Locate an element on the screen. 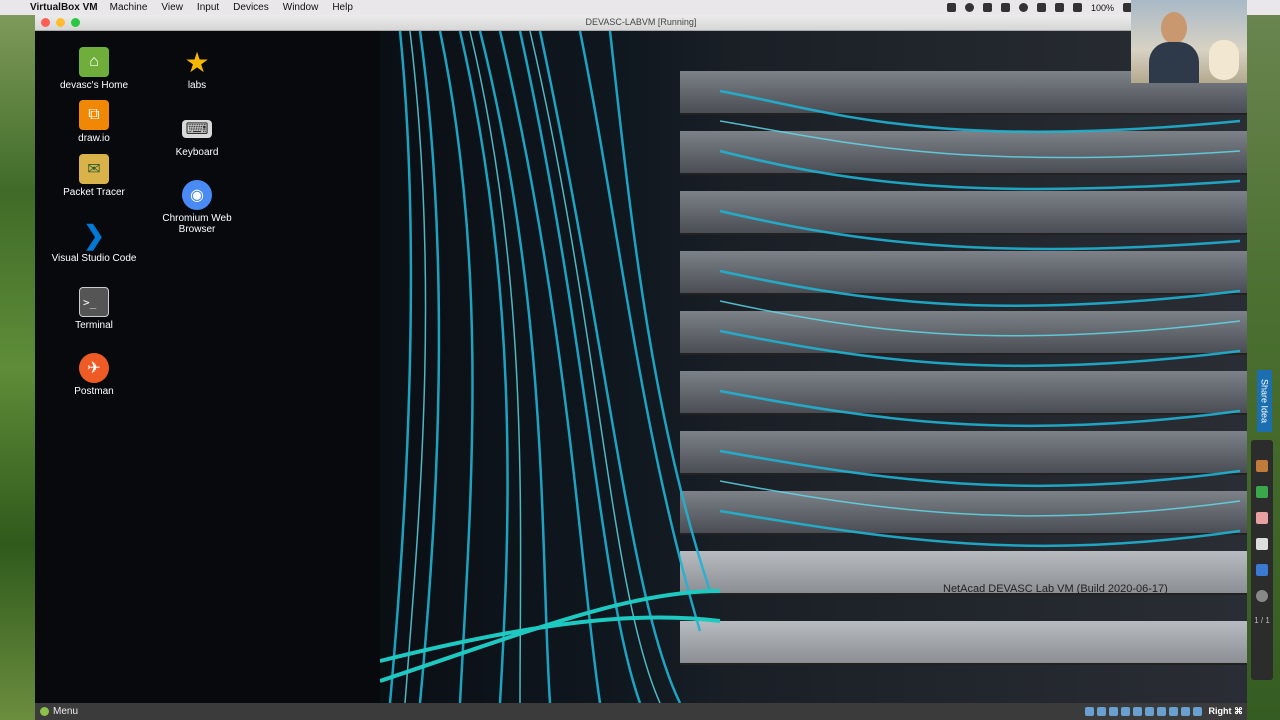 Image resolution: width=1280 pixels, height=720 pixels. vm-status-tray: Right ⌘ is located at coordinates (1166, 711).